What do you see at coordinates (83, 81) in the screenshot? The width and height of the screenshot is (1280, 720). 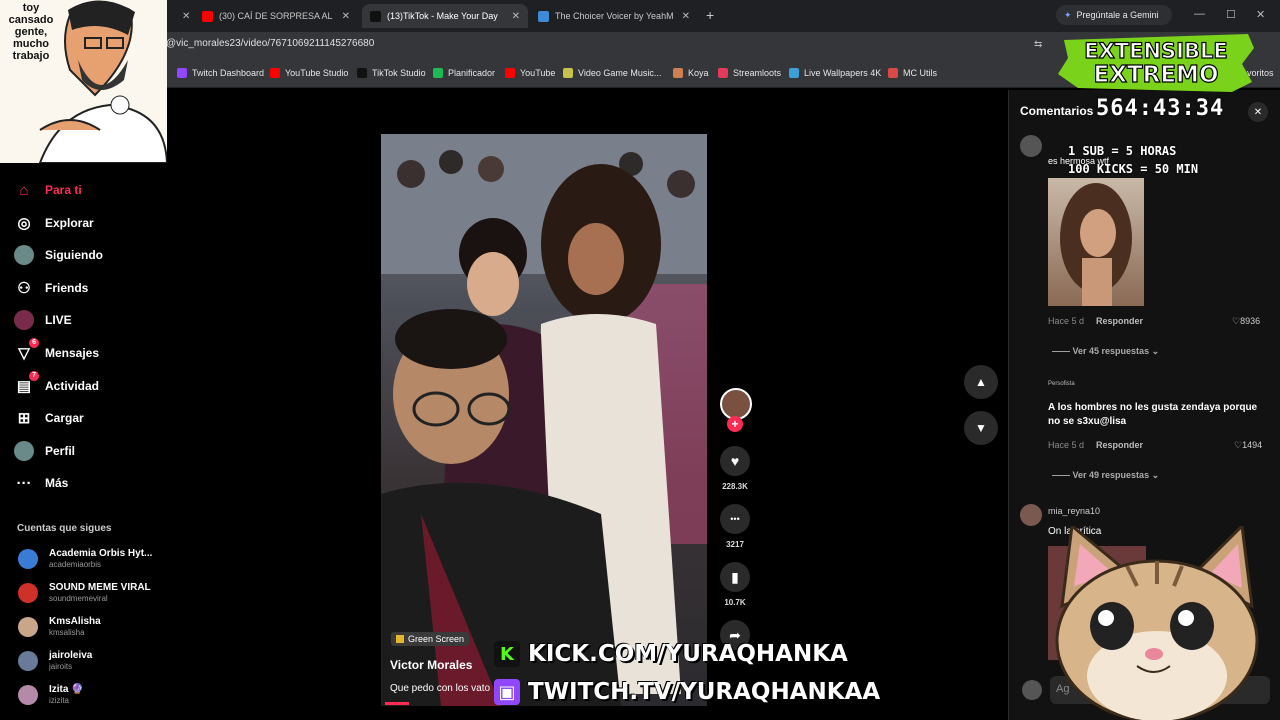 I see `streamer-cartoon-overlay: toy cansado gente, mucho trabajo` at bounding box center [83, 81].